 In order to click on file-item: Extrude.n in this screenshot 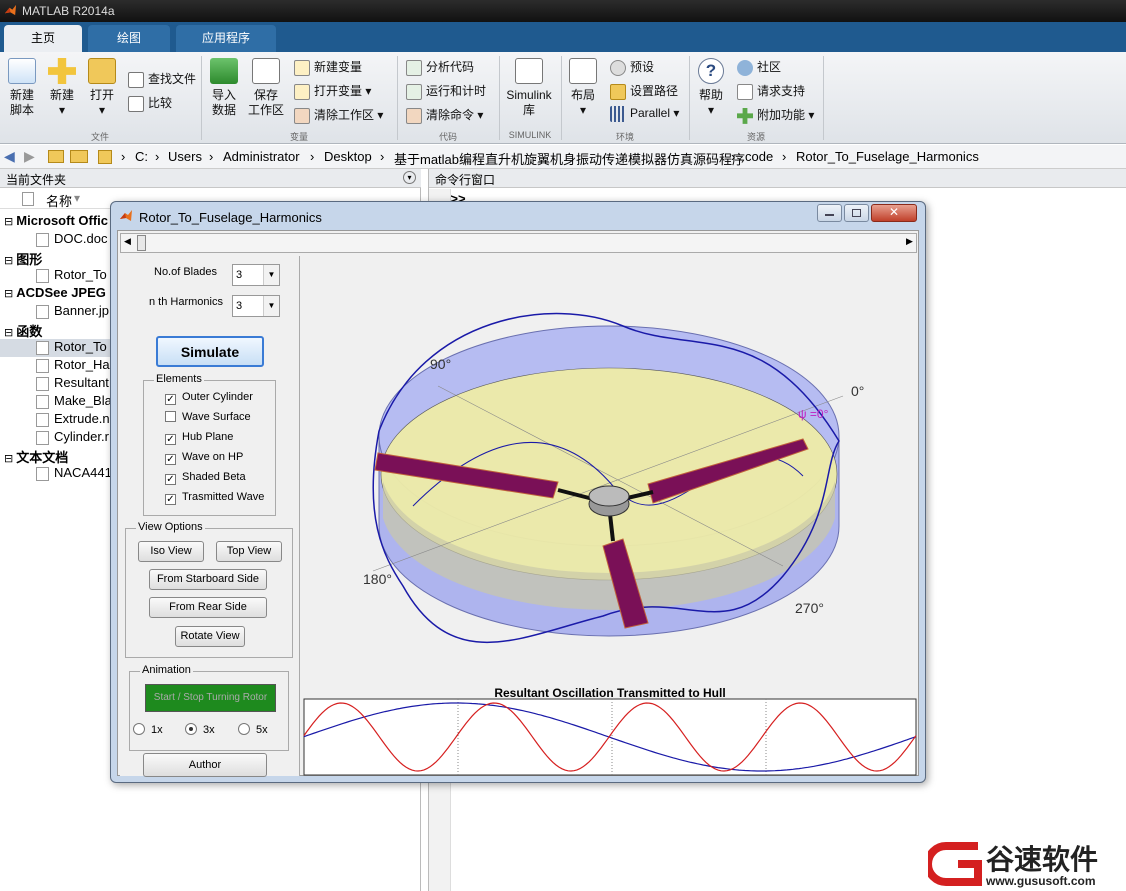, I will do `click(73, 419)`.